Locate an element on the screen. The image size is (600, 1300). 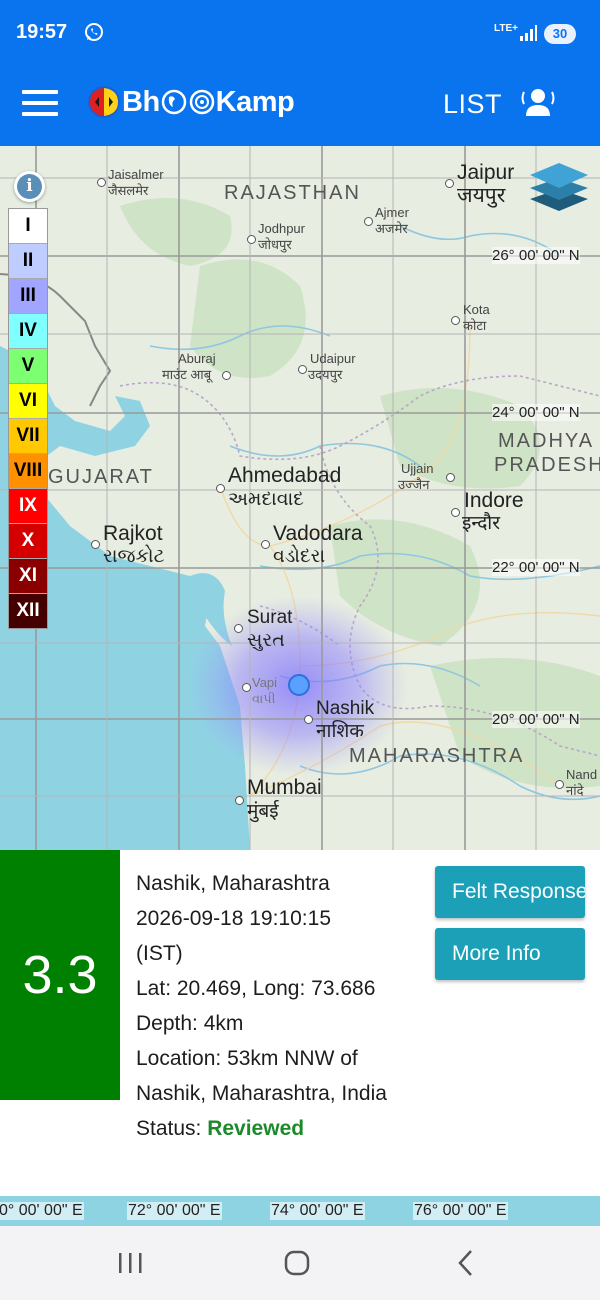
region-label: MADHYA is located at coordinates (546, 441).